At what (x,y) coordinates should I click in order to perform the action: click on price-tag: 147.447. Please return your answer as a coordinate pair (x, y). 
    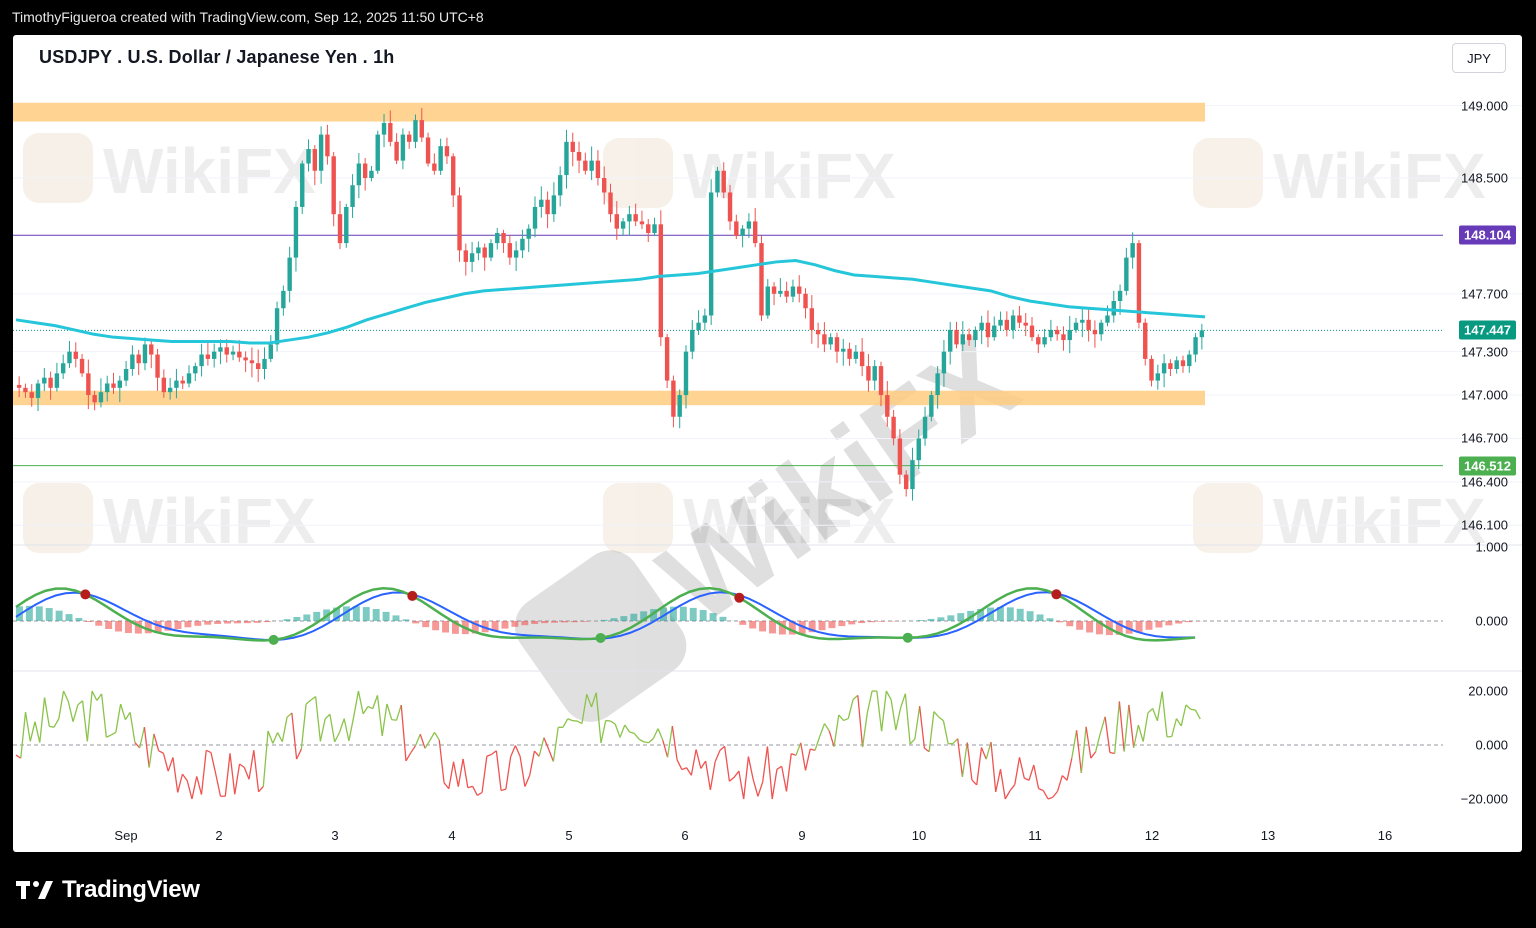
    Looking at the image, I should click on (1487, 330).